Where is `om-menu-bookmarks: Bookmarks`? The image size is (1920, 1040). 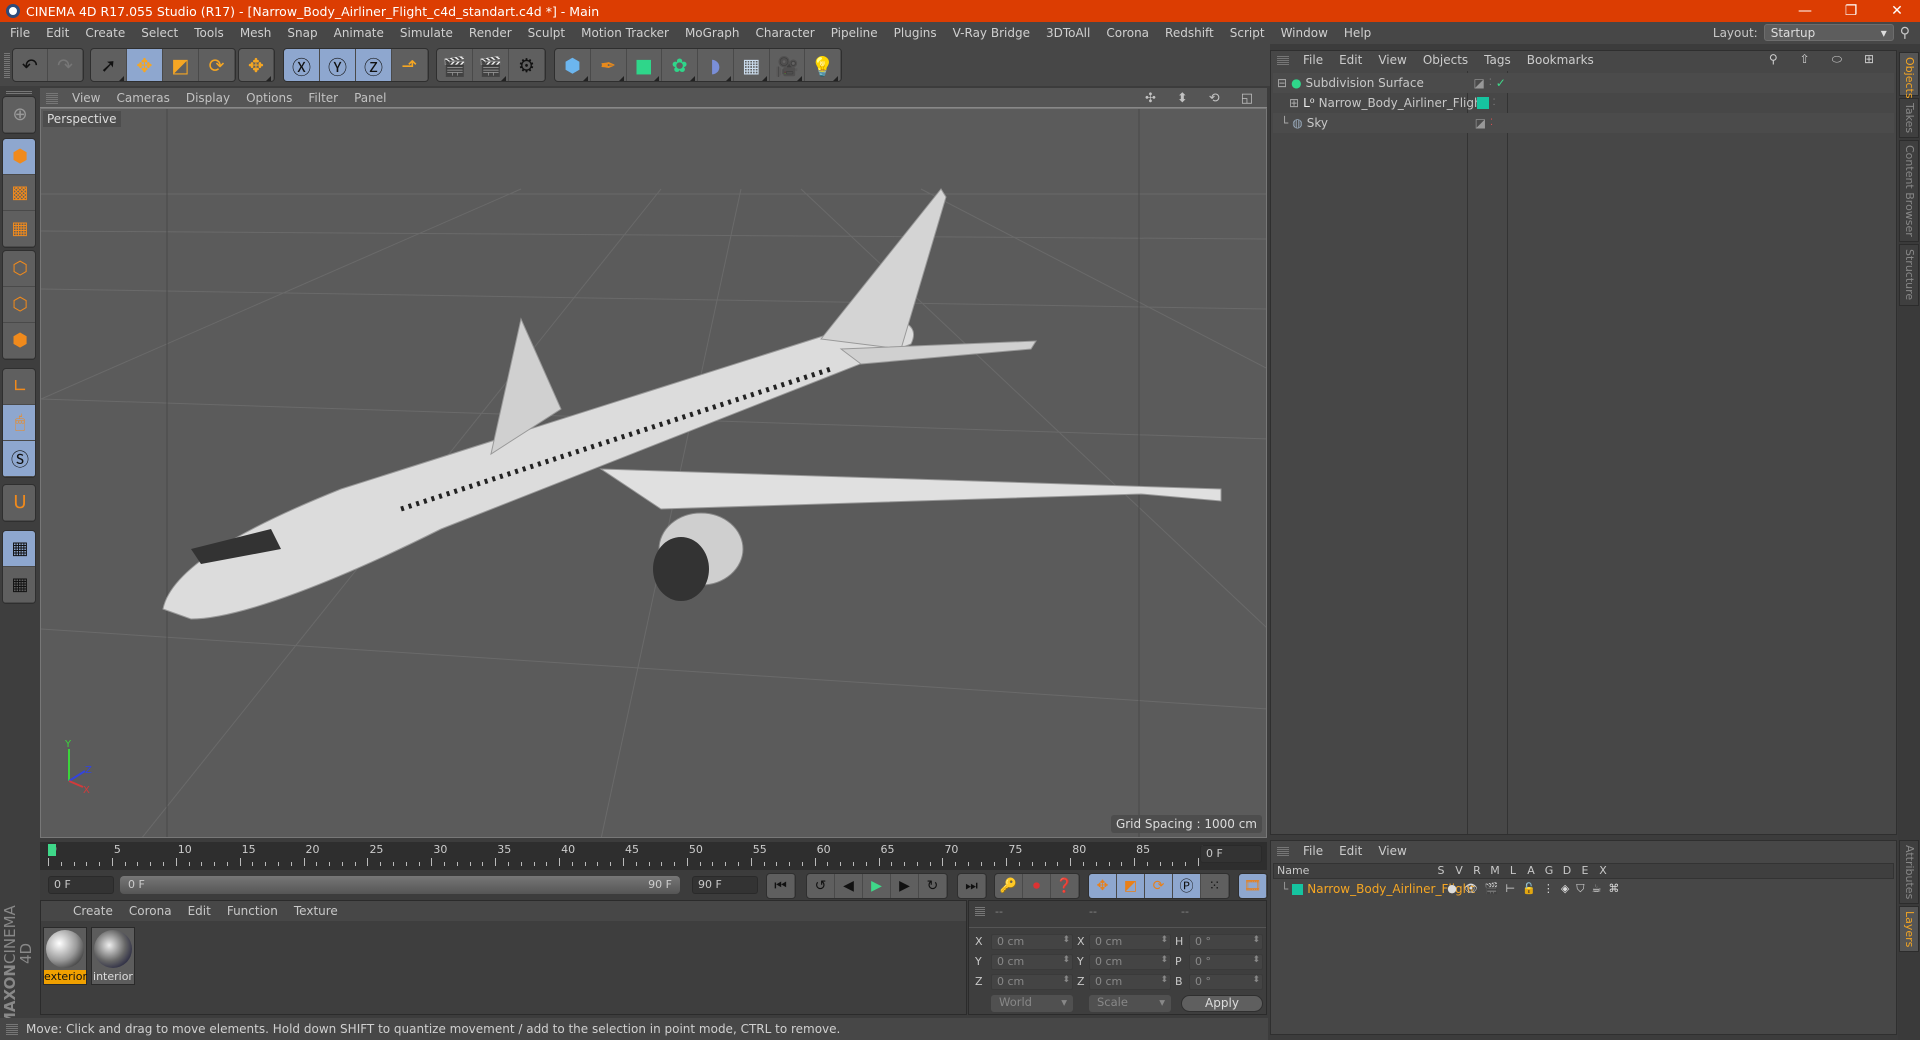
om-menu-bookmarks: Bookmarks is located at coordinates (1560, 60).